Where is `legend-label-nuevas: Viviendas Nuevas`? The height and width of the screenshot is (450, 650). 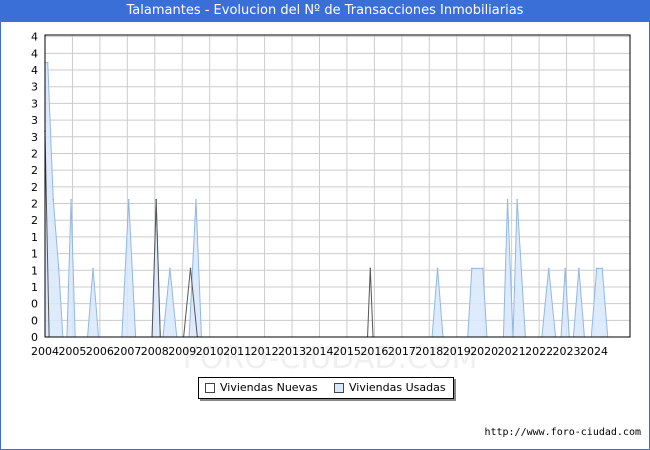
legend-label-nuevas: Viviendas Nuevas is located at coordinates (269, 387).